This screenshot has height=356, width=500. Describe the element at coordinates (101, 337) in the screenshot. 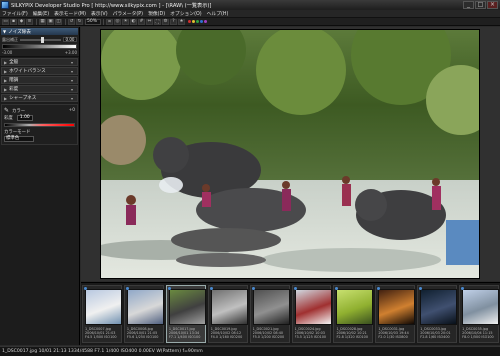

I see `thumbnail-caption-line: F4.5 1/500 ISO100` at that location.